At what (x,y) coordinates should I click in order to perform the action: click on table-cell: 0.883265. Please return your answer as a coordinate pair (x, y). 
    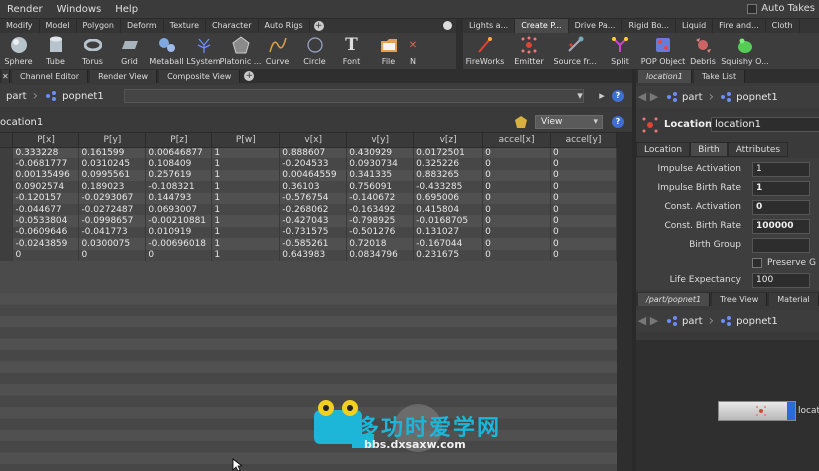
    Looking at the image, I should click on (448, 175).